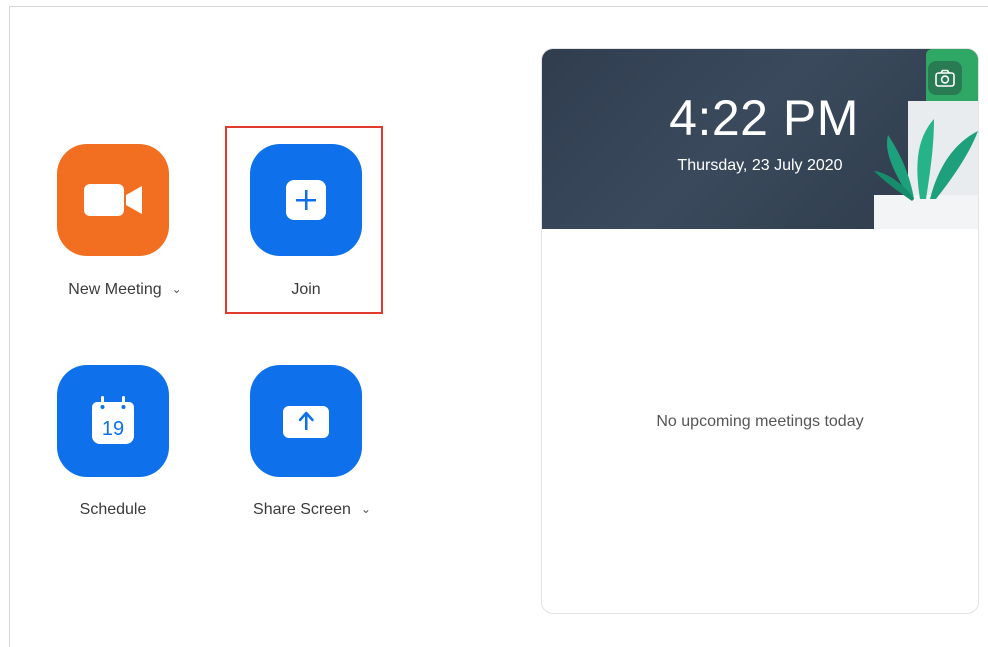  I want to click on join-label: Join, so click(306, 289).